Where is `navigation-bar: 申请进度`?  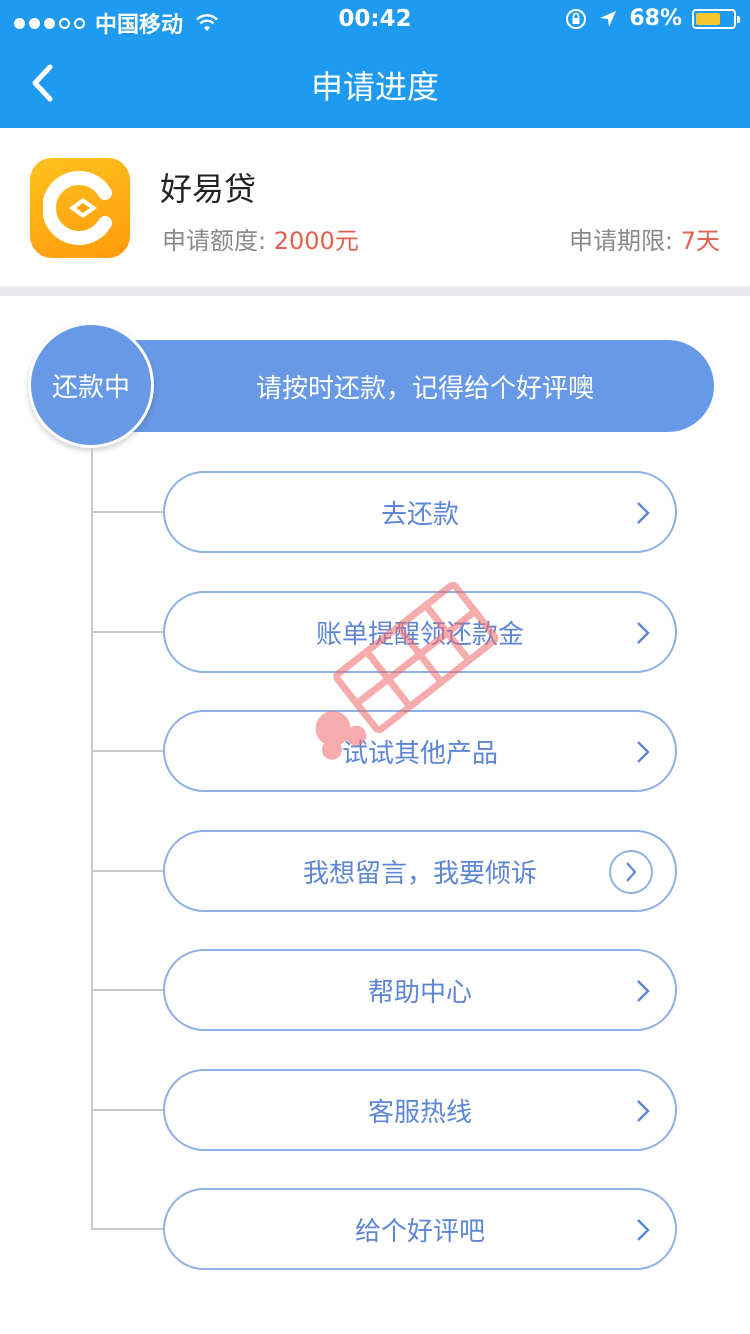
navigation-bar: 申请进度 is located at coordinates (375, 84).